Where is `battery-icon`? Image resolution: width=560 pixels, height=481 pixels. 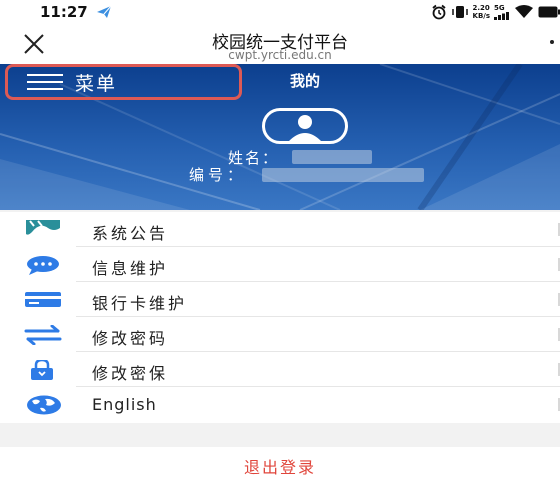
battery-icon is located at coordinates (549, 12).